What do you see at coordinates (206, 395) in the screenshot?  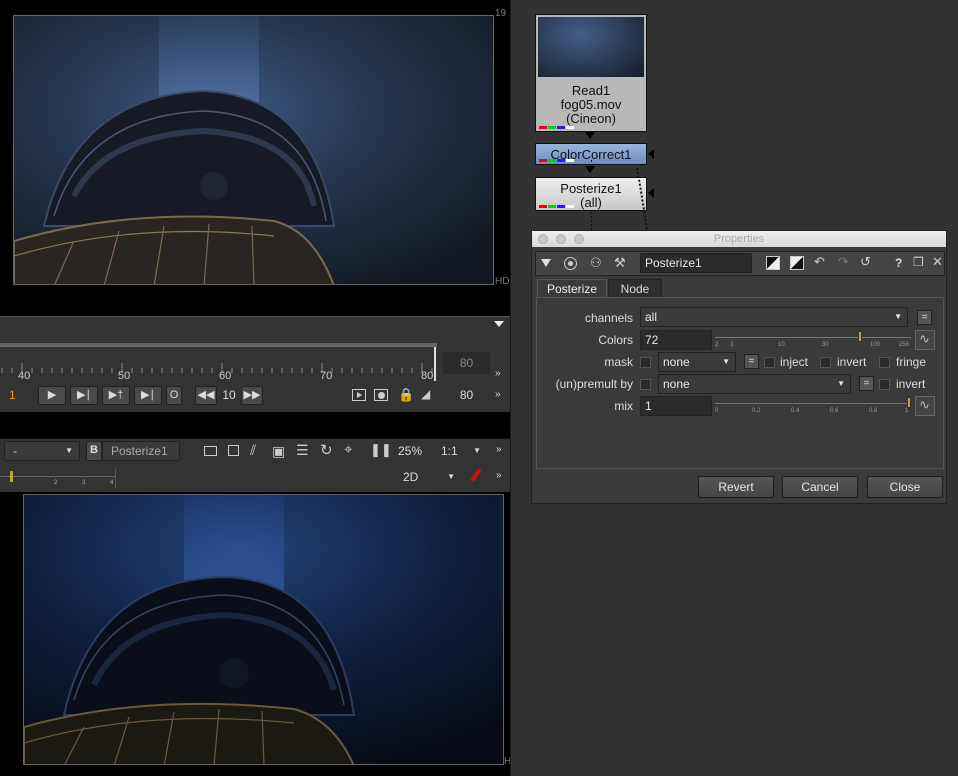 I see `rewind-button: ◀◀` at bounding box center [206, 395].